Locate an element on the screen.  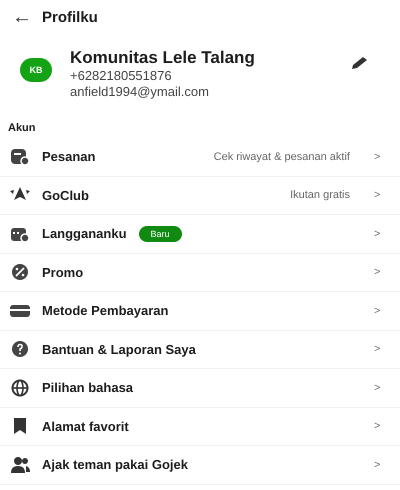
menu-item: Alamat favorit > is located at coordinates (200, 427).